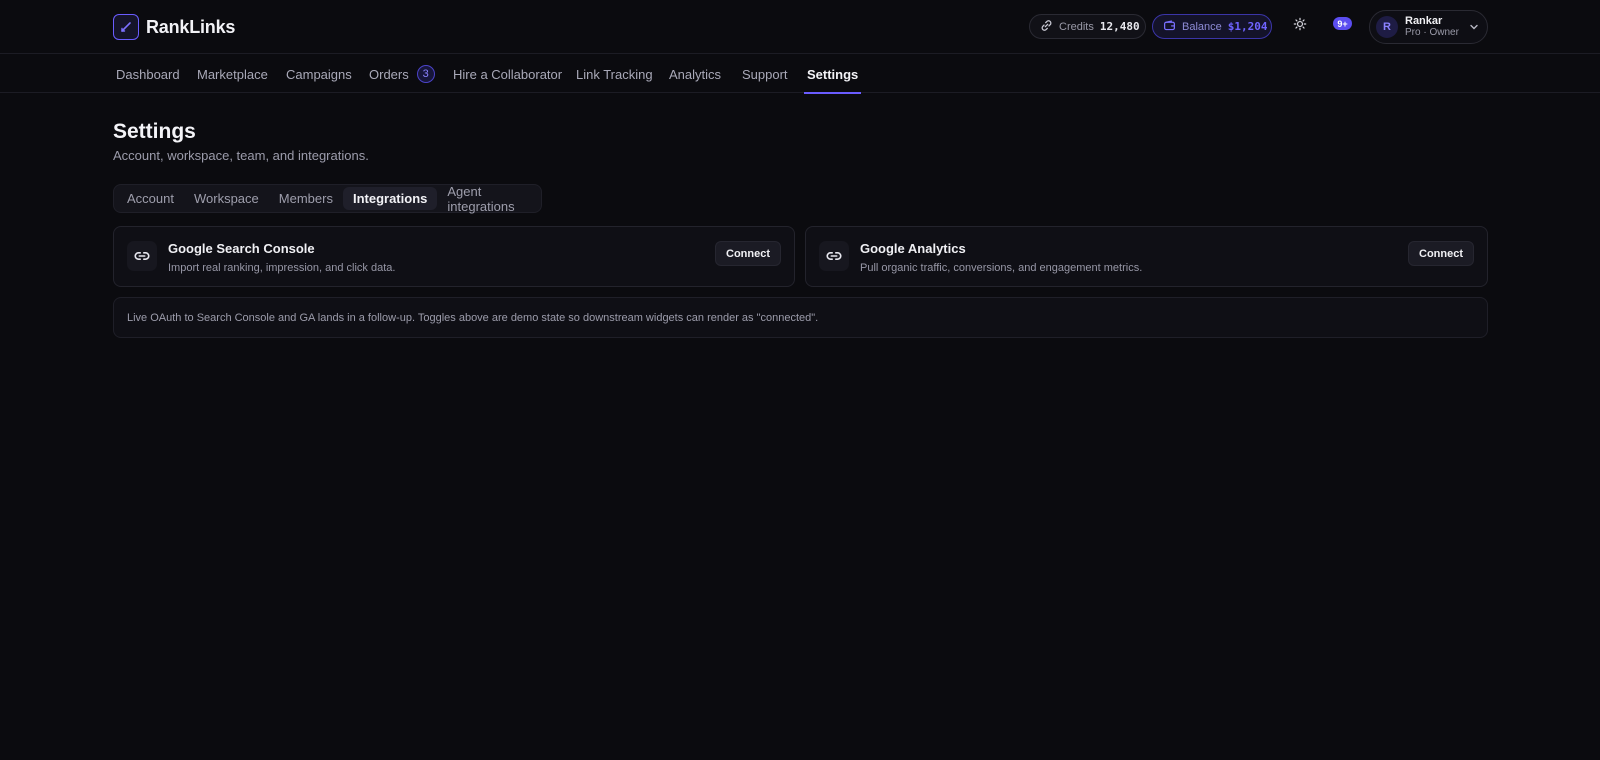  I want to click on nav-label: Analytics, so click(695, 74).